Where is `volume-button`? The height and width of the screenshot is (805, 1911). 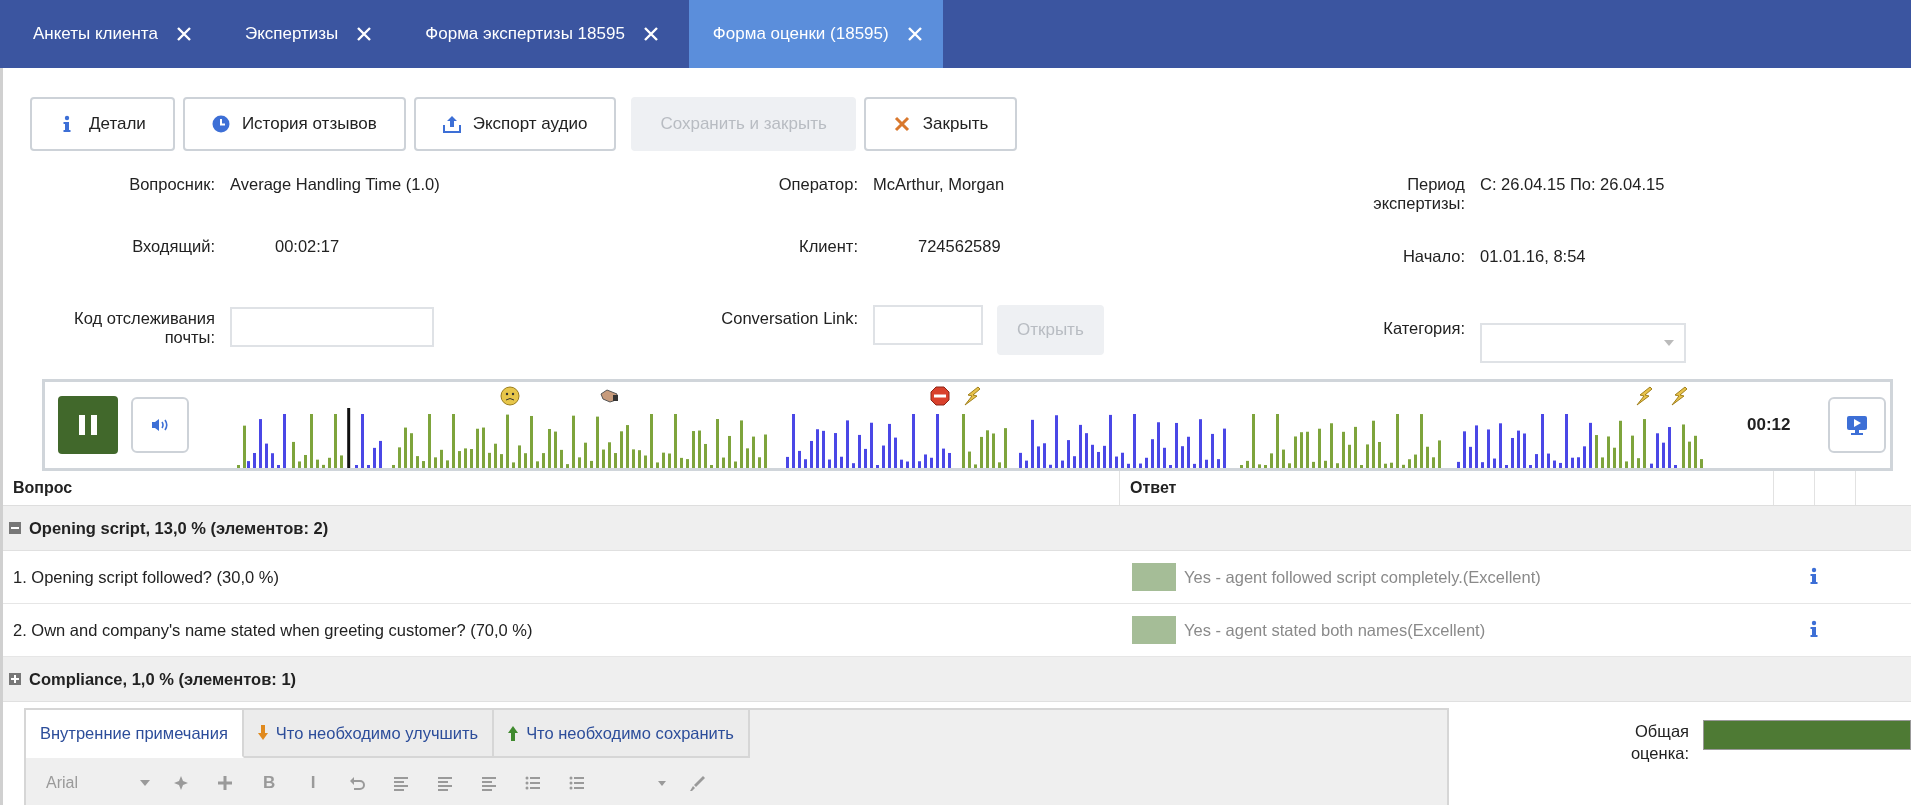
volume-button is located at coordinates (160, 425).